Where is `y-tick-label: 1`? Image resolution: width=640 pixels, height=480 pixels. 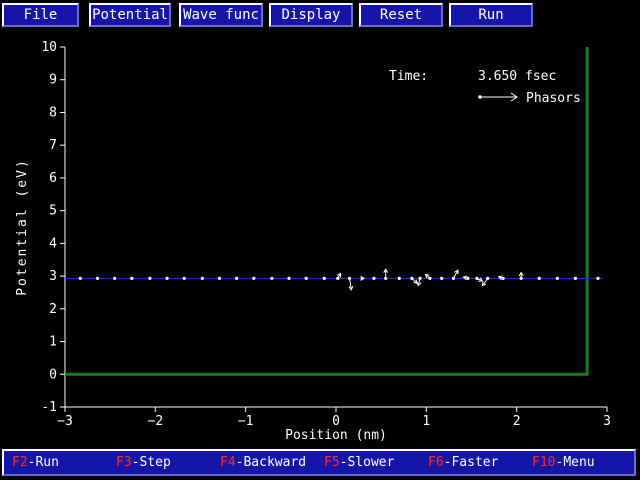 y-tick-label: 1 is located at coordinates (53, 342).